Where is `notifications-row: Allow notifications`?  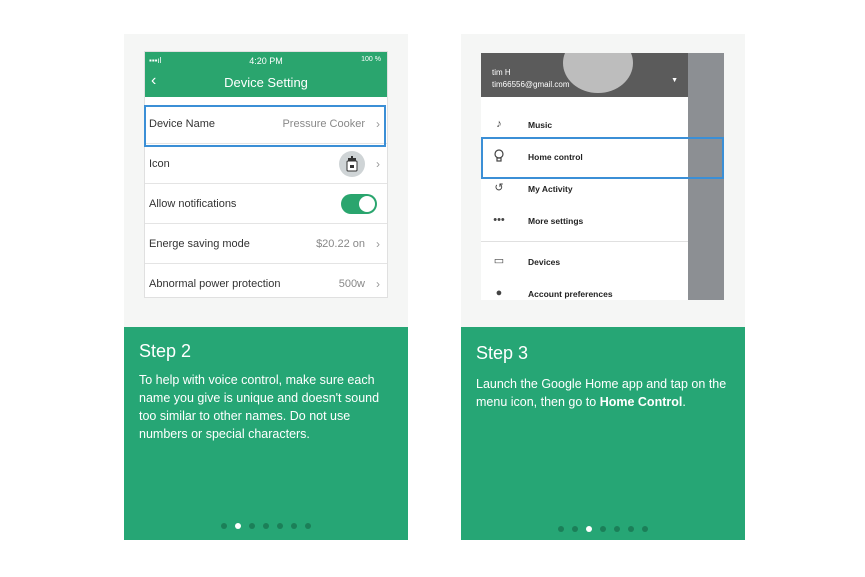 notifications-row: Allow notifications is located at coordinates (266, 204).